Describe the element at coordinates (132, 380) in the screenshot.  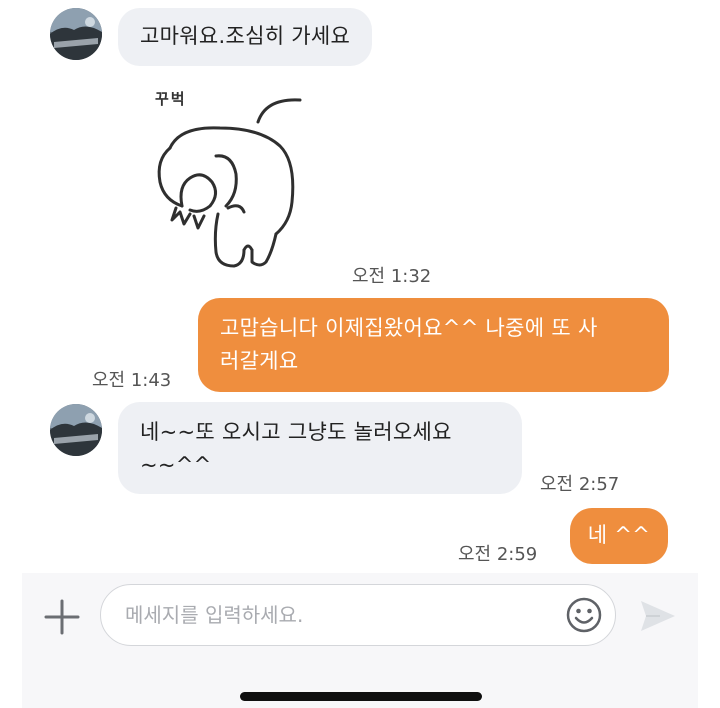
I see `timestamp: 오전 1:43` at that location.